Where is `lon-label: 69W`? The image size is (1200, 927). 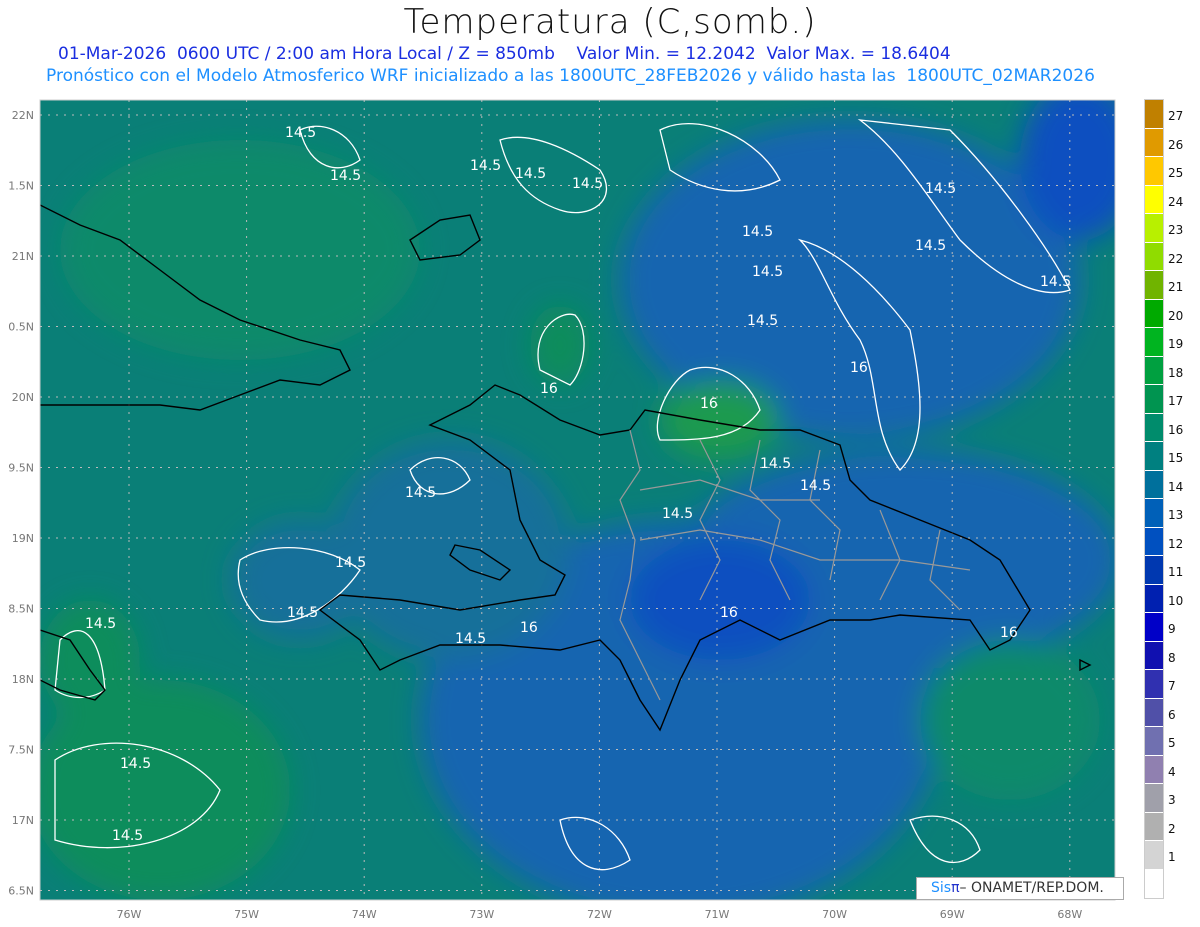
lon-label: 69W is located at coordinates (952, 914).